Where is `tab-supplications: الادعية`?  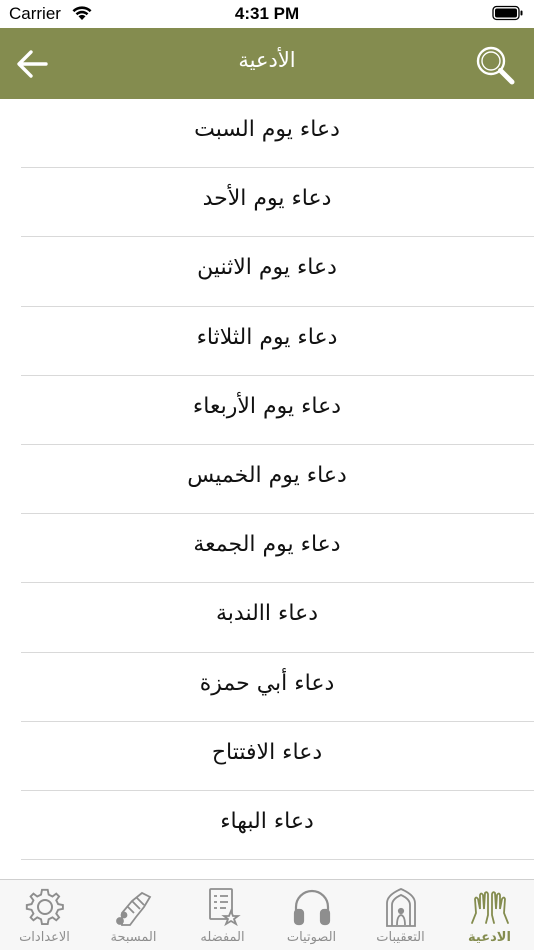
tab-supplications: الادعية is located at coordinates (489, 915).